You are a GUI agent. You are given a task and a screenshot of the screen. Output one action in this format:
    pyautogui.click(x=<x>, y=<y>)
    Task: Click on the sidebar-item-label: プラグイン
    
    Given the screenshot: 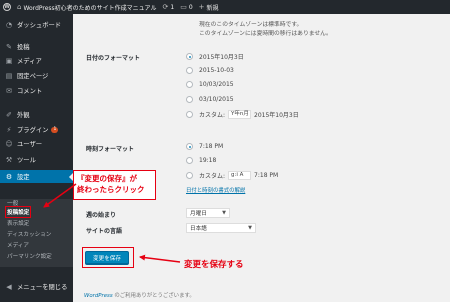 What is the action you would take?
    pyautogui.click(x=33, y=130)
    